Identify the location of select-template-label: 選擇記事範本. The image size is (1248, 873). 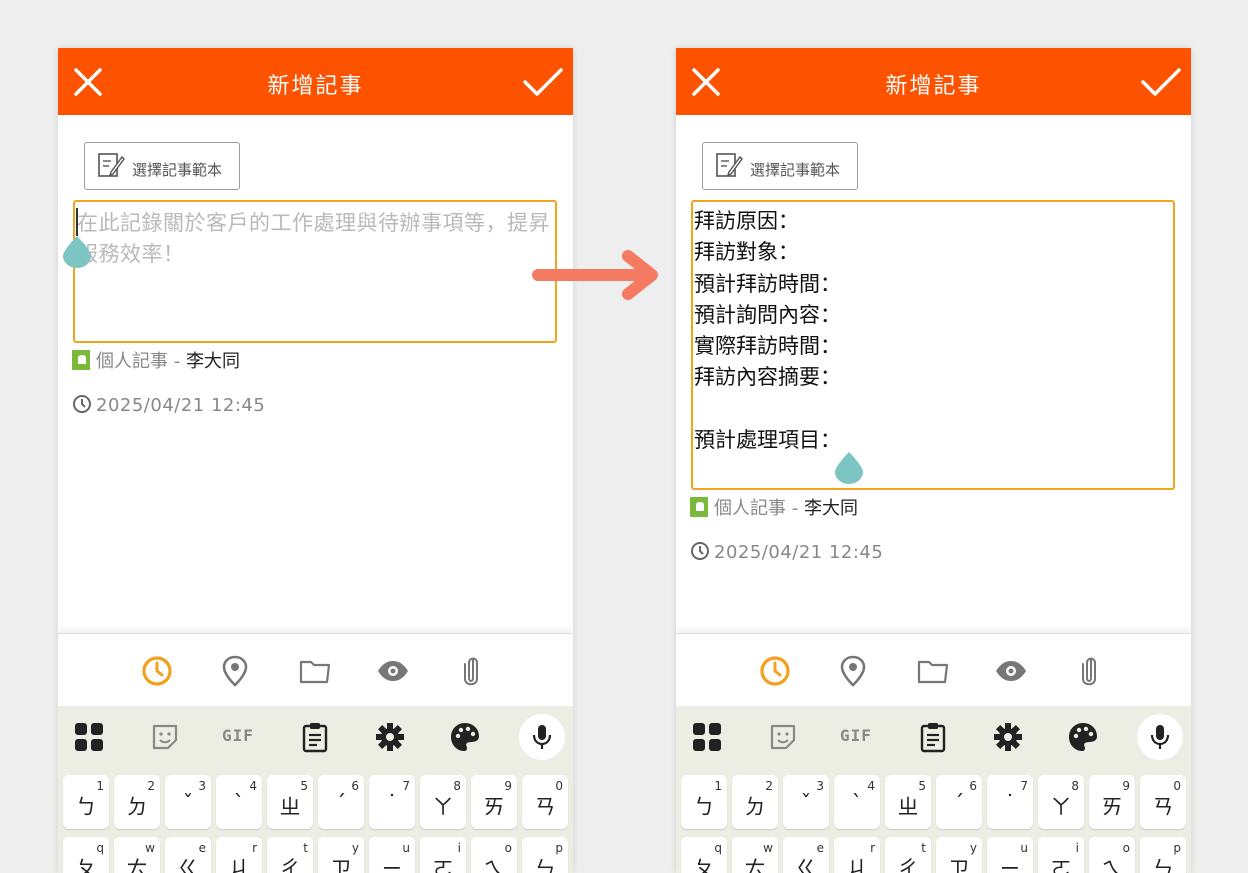
(177, 170).